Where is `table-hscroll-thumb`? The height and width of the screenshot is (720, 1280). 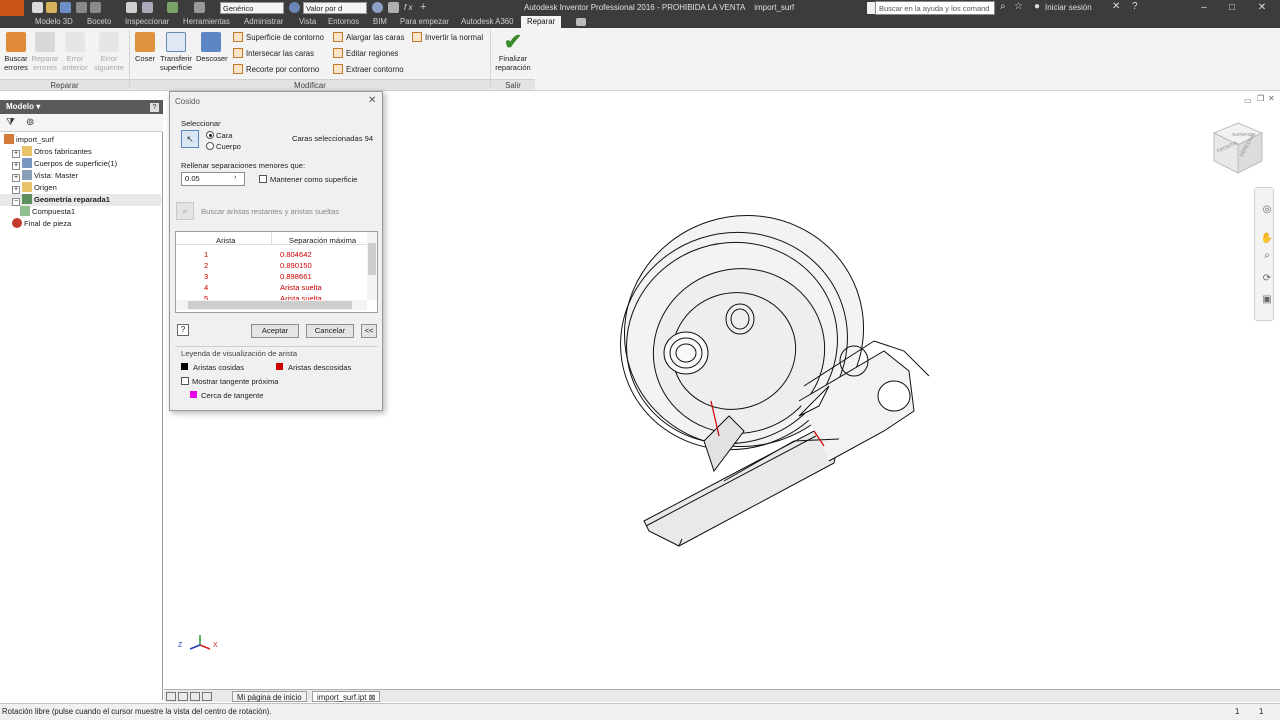 table-hscroll-thumb is located at coordinates (270, 305).